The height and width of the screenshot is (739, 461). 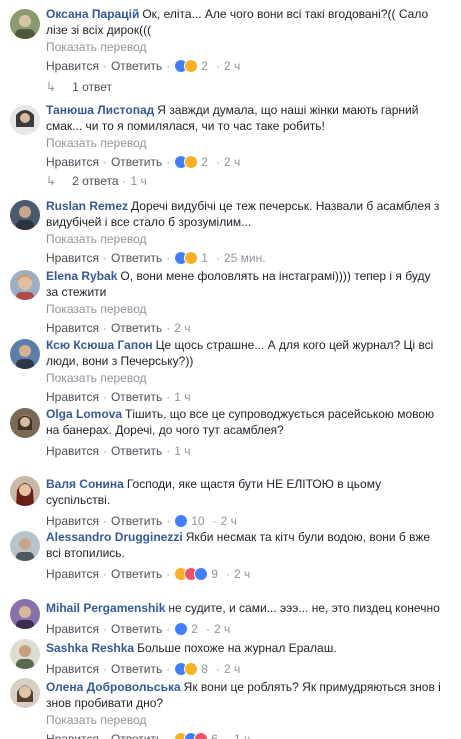 I want to click on reply-arrow-icon: ↳, so click(x=51, y=87).